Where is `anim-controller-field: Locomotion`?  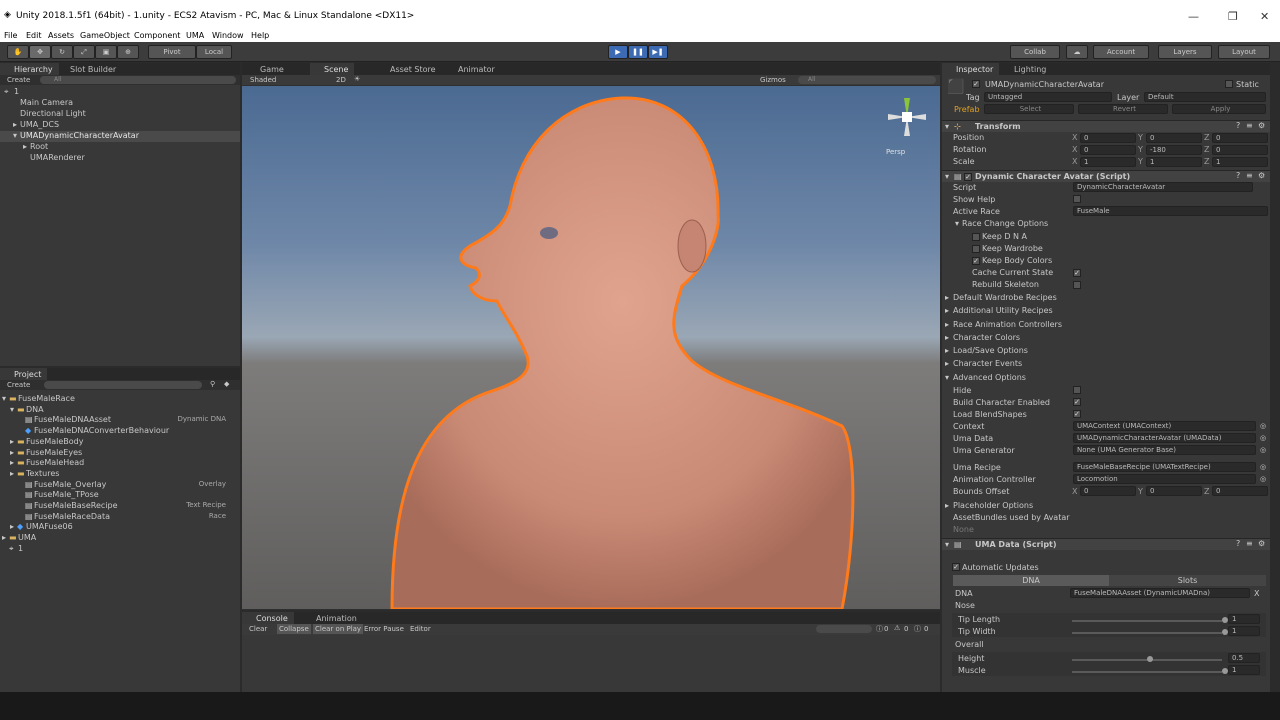 anim-controller-field: Locomotion is located at coordinates (1164, 479).